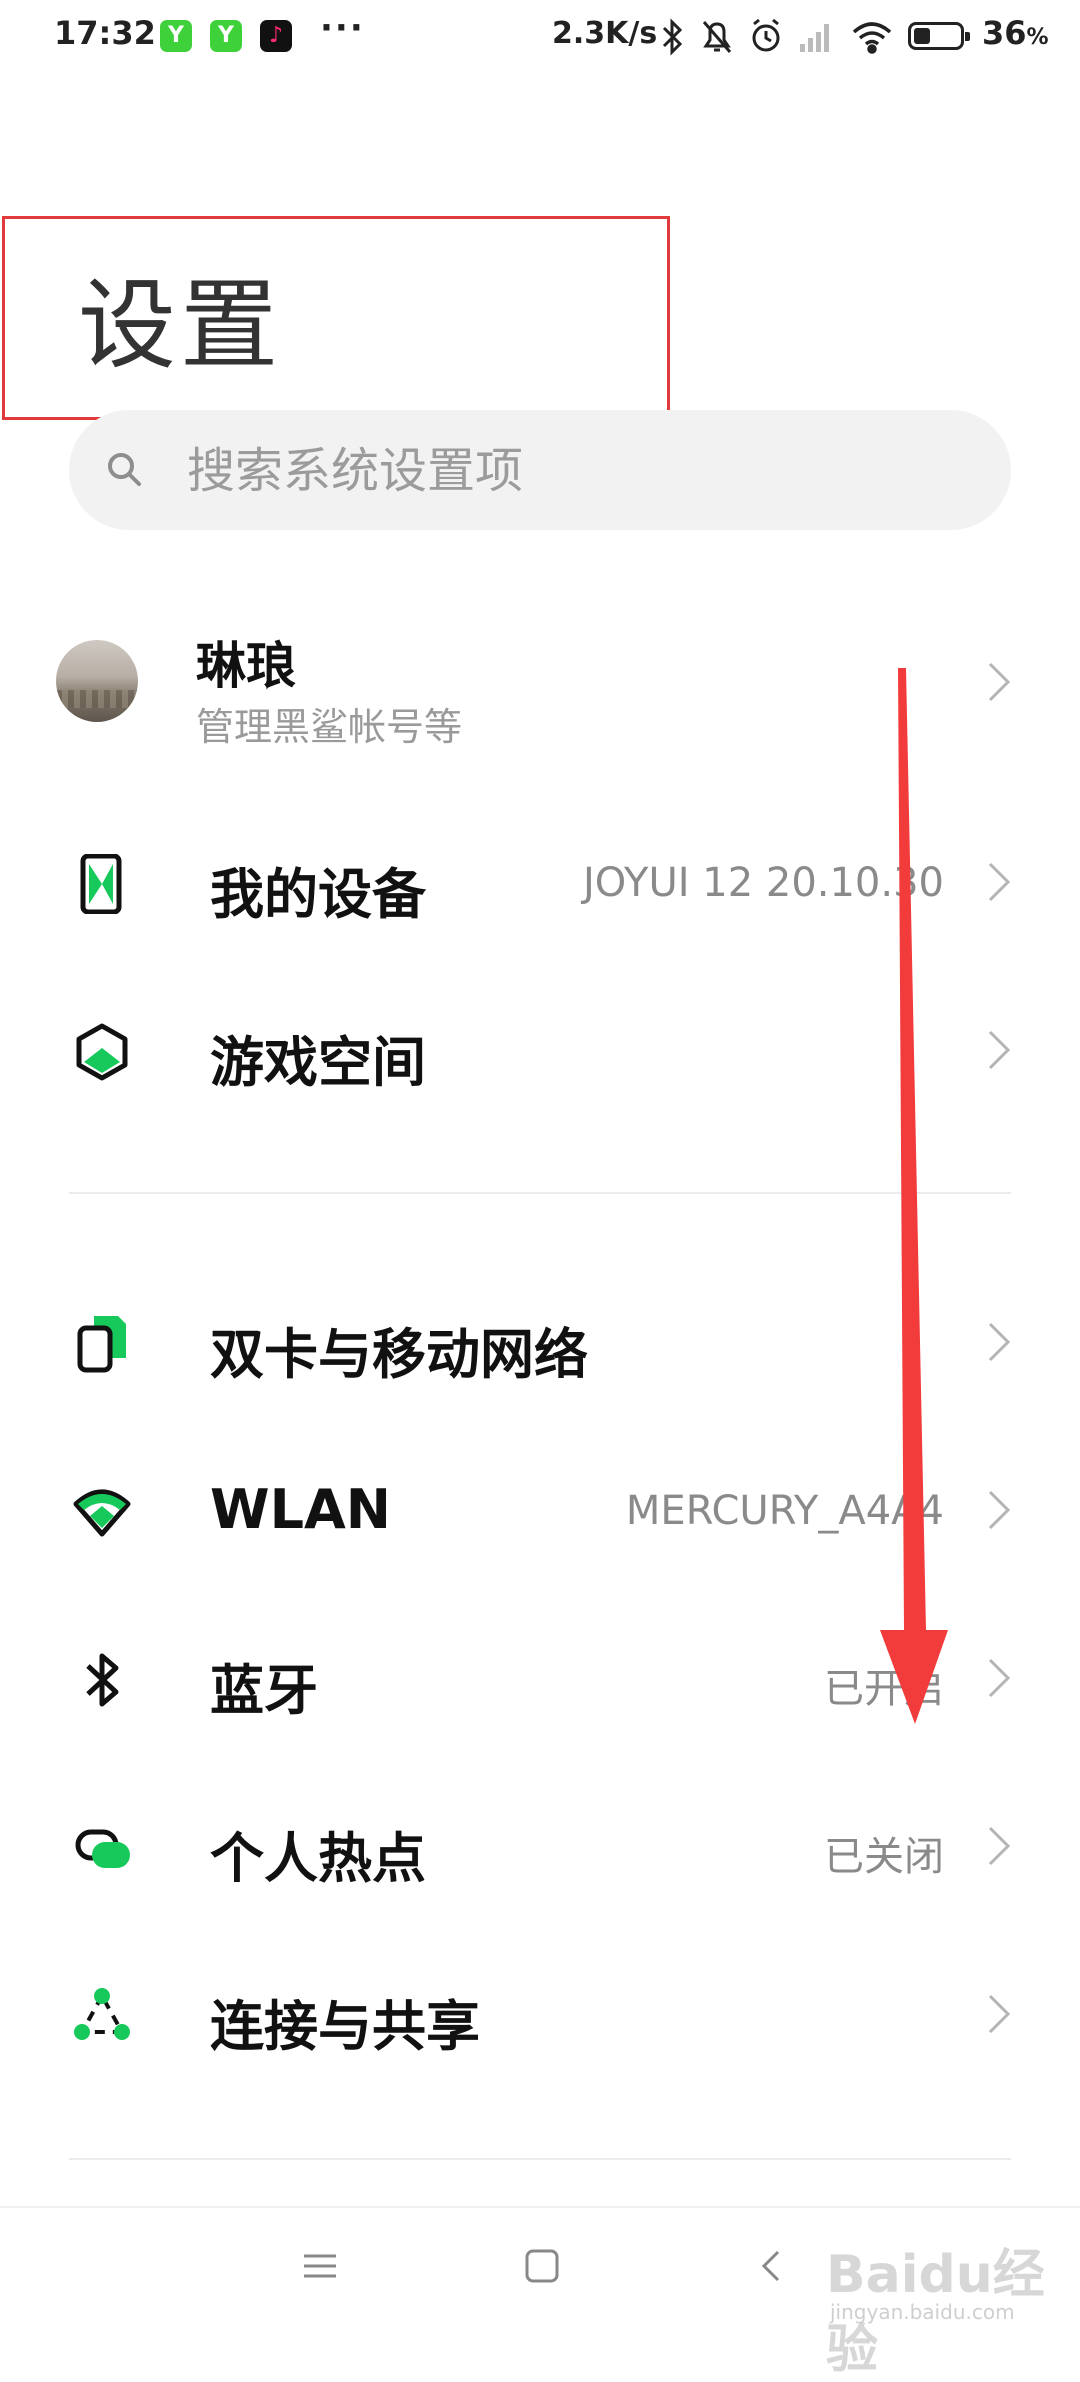 The height and width of the screenshot is (2382, 1080). What do you see at coordinates (318, 894) in the screenshot?
I see `settings-item-label: 我的设备` at bounding box center [318, 894].